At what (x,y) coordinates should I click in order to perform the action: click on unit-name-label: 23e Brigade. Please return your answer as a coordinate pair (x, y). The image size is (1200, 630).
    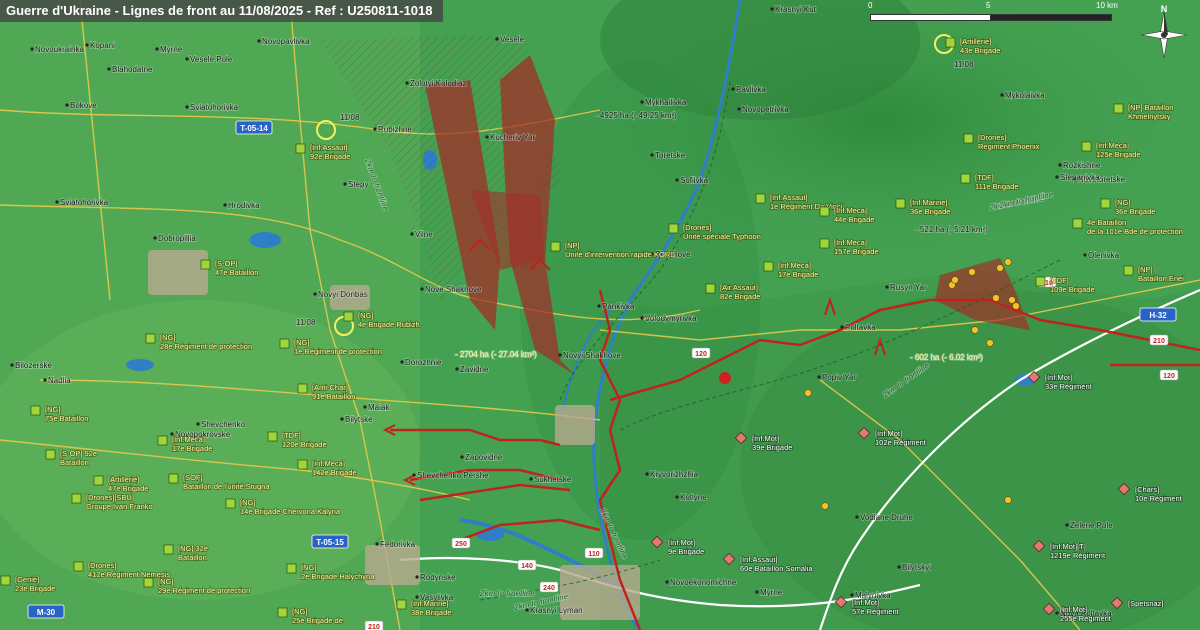
    Looking at the image, I should click on (35, 588).